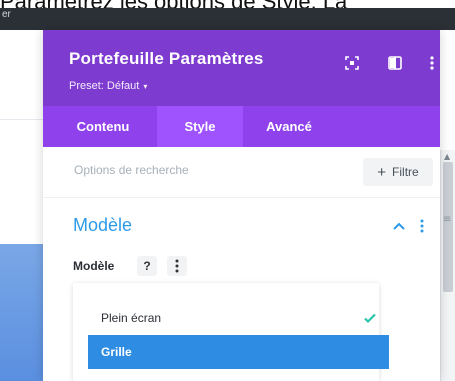  Describe the element at coordinates (131, 318) in the screenshot. I see `option-label: Plein écran` at that location.